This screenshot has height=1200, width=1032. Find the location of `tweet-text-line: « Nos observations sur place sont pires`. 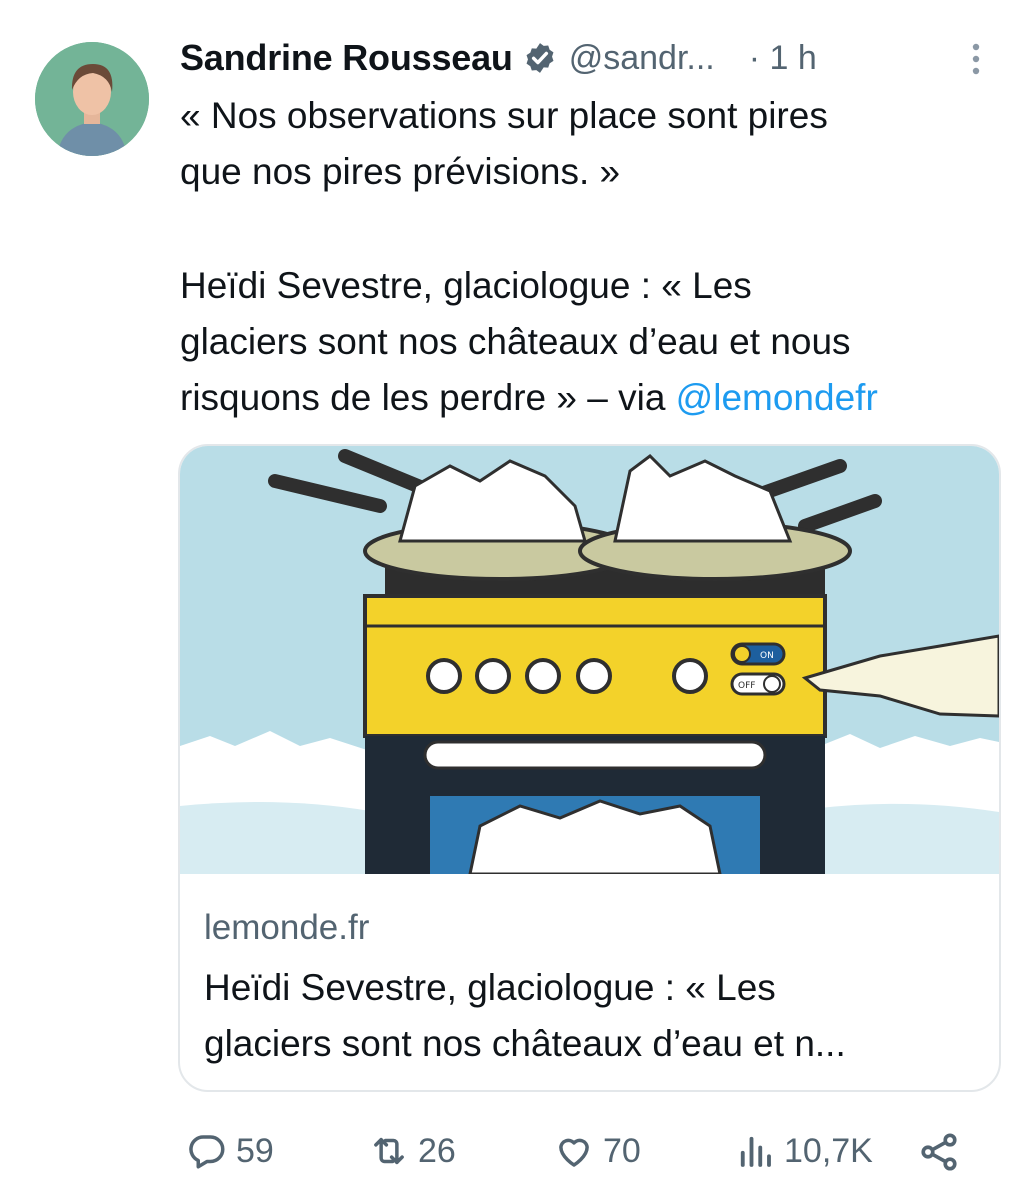

tweet-text-line: « Nos observations sur place sont pires is located at coordinates (504, 115).